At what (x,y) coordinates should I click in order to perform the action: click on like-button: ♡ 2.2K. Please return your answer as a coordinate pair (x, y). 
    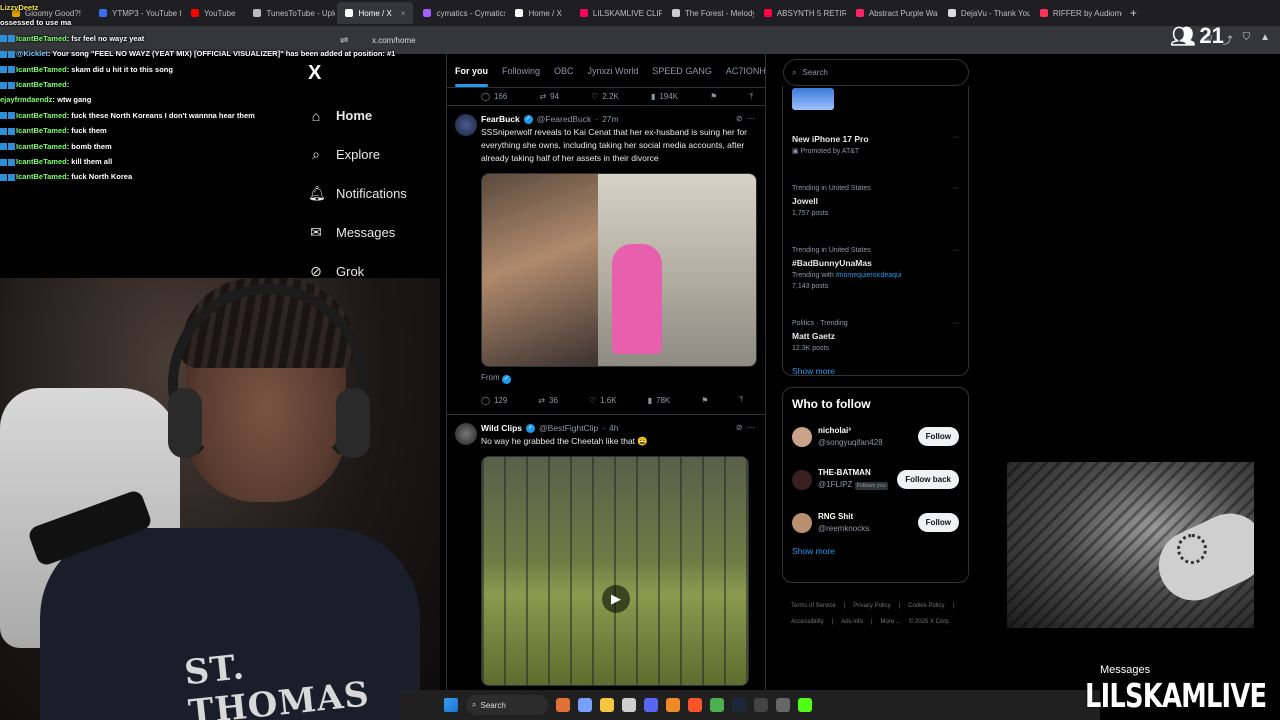
    Looking at the image, I should click on (605, 96).